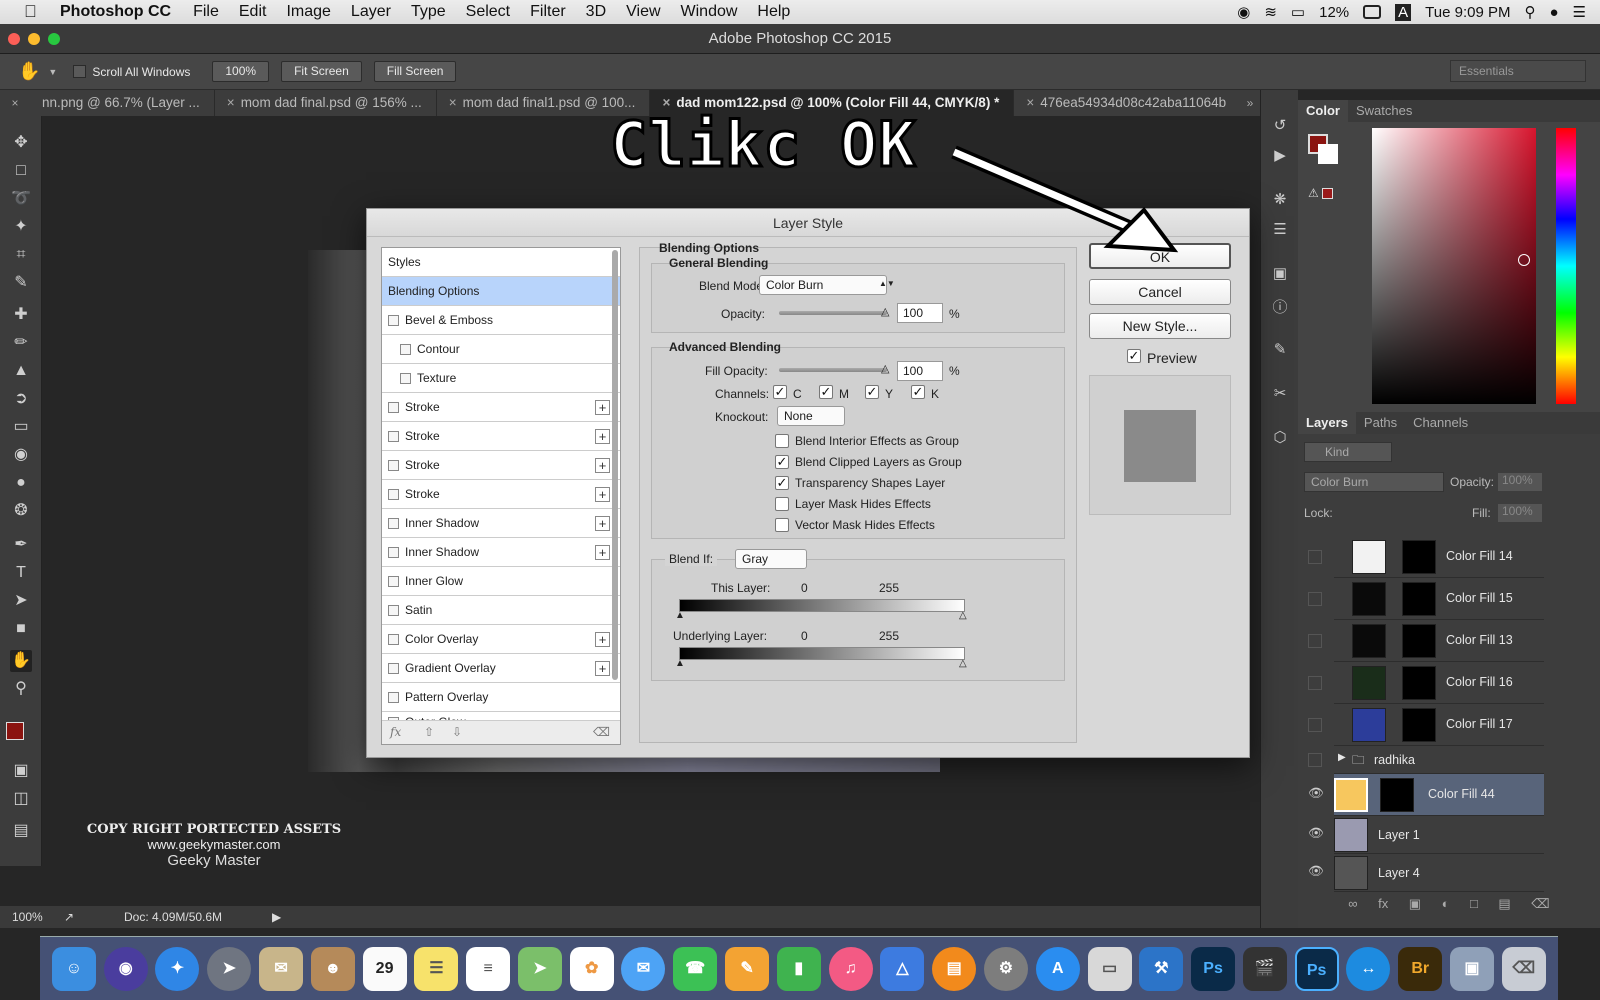  What do you see at coordinates (596, 12) in the screenshot?
I see `menu-3d: 3D` at bounding box center [596, 12].